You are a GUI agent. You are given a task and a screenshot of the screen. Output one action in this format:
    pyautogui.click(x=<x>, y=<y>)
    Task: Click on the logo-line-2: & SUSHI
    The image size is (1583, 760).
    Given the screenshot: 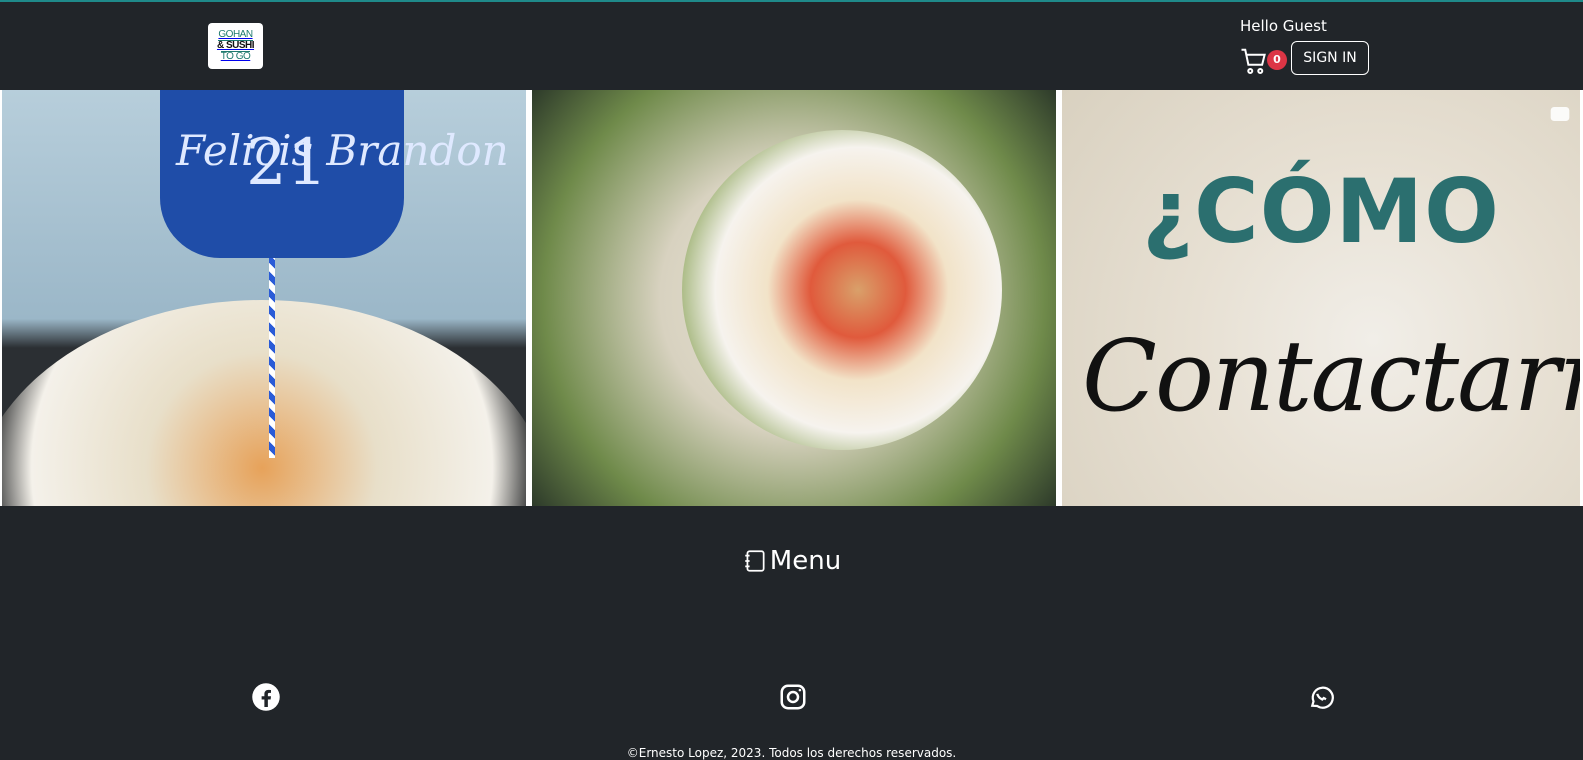 What is the action you would take?
    pyautogui.click(x=235, y=45)
    